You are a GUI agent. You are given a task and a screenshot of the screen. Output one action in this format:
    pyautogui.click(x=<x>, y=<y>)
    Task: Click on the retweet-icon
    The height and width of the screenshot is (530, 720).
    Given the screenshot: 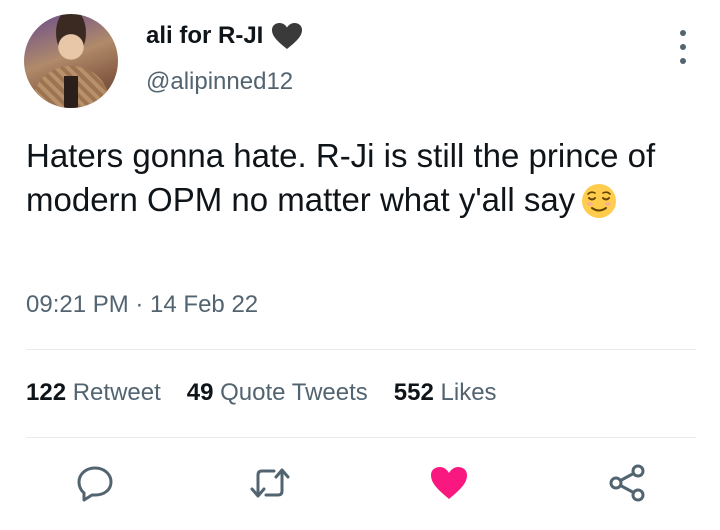 What is the action you would take?
    pyautogui.click(x=270, y=483)
    